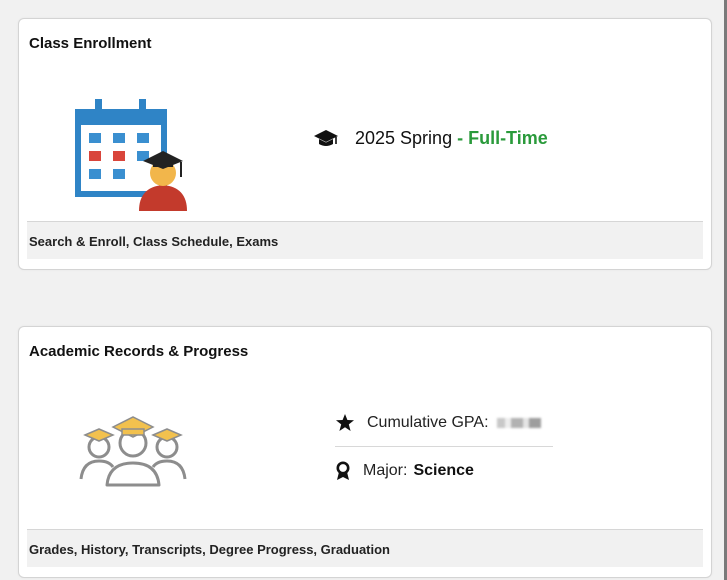 This screenshot has width=727, height=580. I want to click on term-status: 2025 Spring - Full-Time, so click(430, 138).